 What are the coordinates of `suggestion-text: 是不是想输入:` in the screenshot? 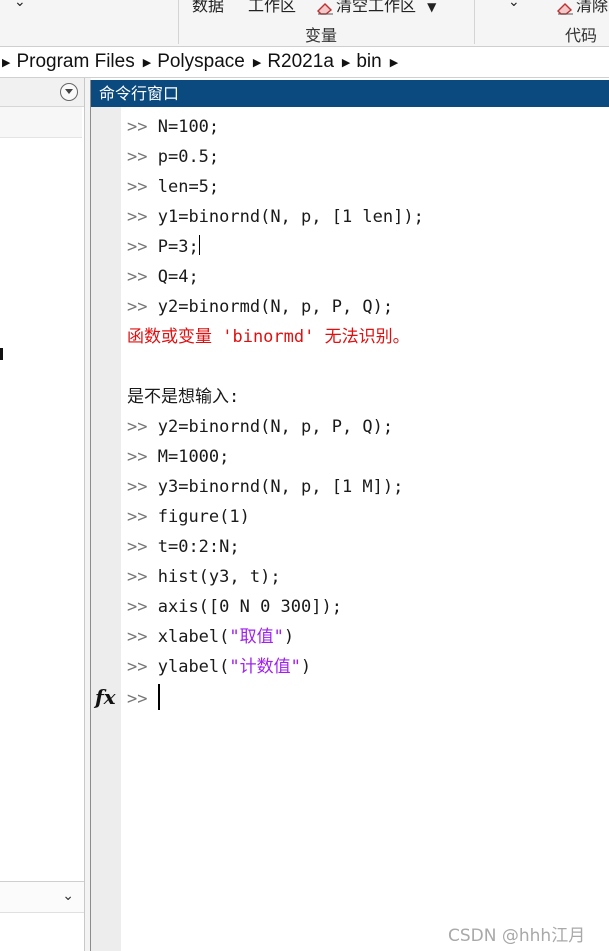 It's located at (183, 397).